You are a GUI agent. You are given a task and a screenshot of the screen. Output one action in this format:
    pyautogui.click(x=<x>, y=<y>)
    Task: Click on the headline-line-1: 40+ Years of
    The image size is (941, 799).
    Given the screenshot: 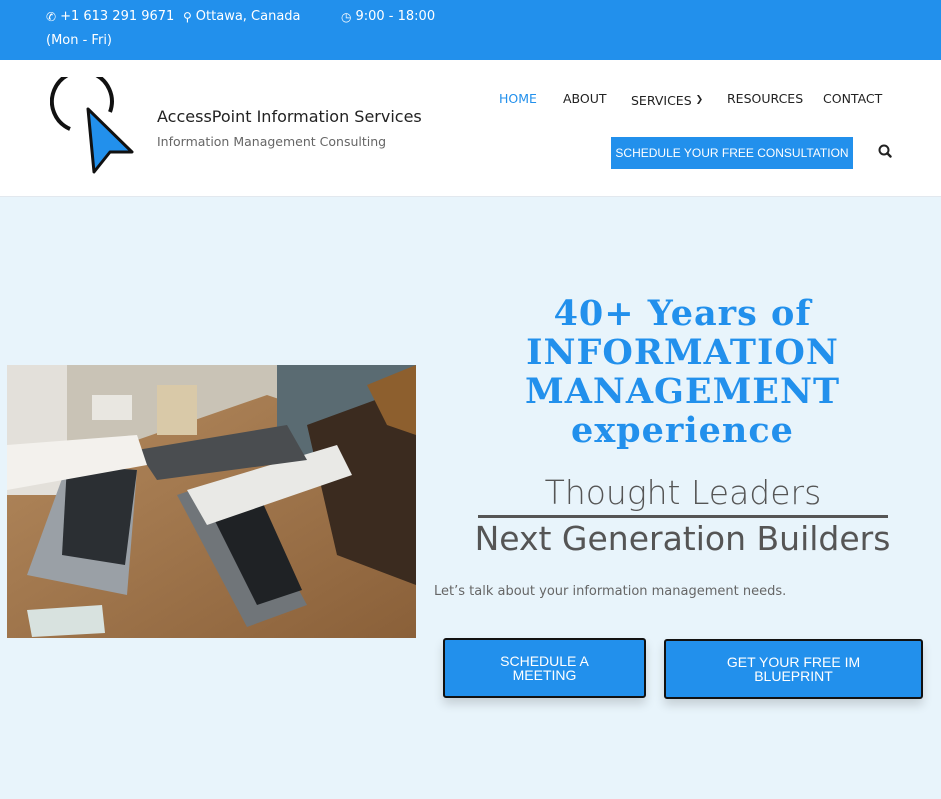 What is the action you would take?
    pyautogui.click(x=682, y=313)
    